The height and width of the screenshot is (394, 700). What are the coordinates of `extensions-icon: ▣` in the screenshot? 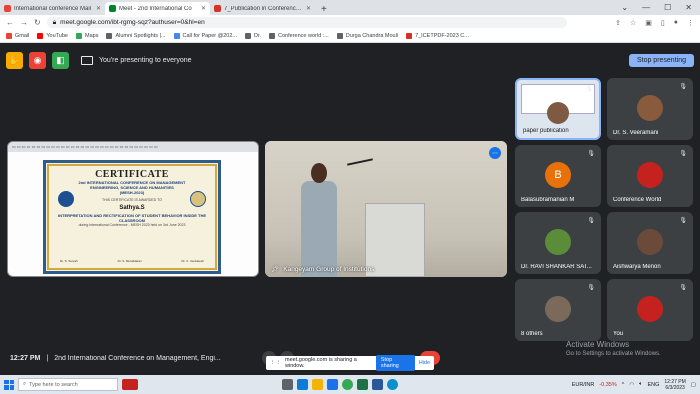 It's located at (648, 23).